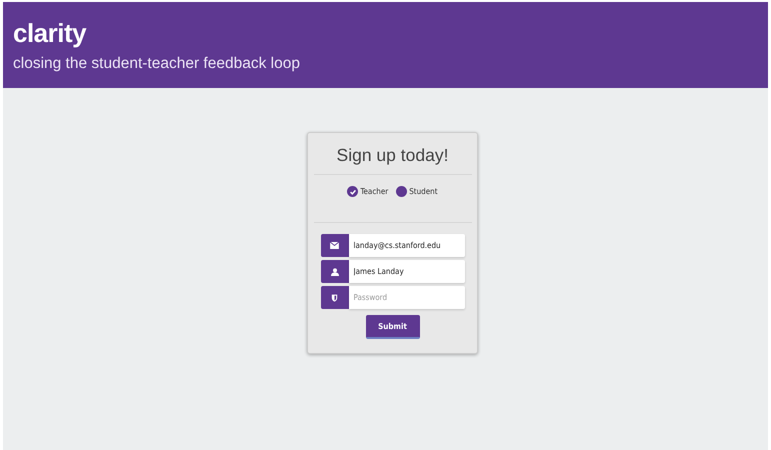 The height and width of the screenshot is (450, 771). Describe the element at coordinates (334, 298) in the screenshot. I see `shield-icon` at that location.